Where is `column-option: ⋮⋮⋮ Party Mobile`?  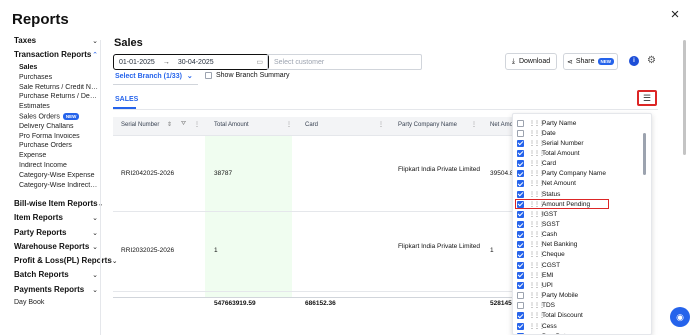
column-option: ⋮⋮⋮ Party Mobile is located at coordinates (578, 296).